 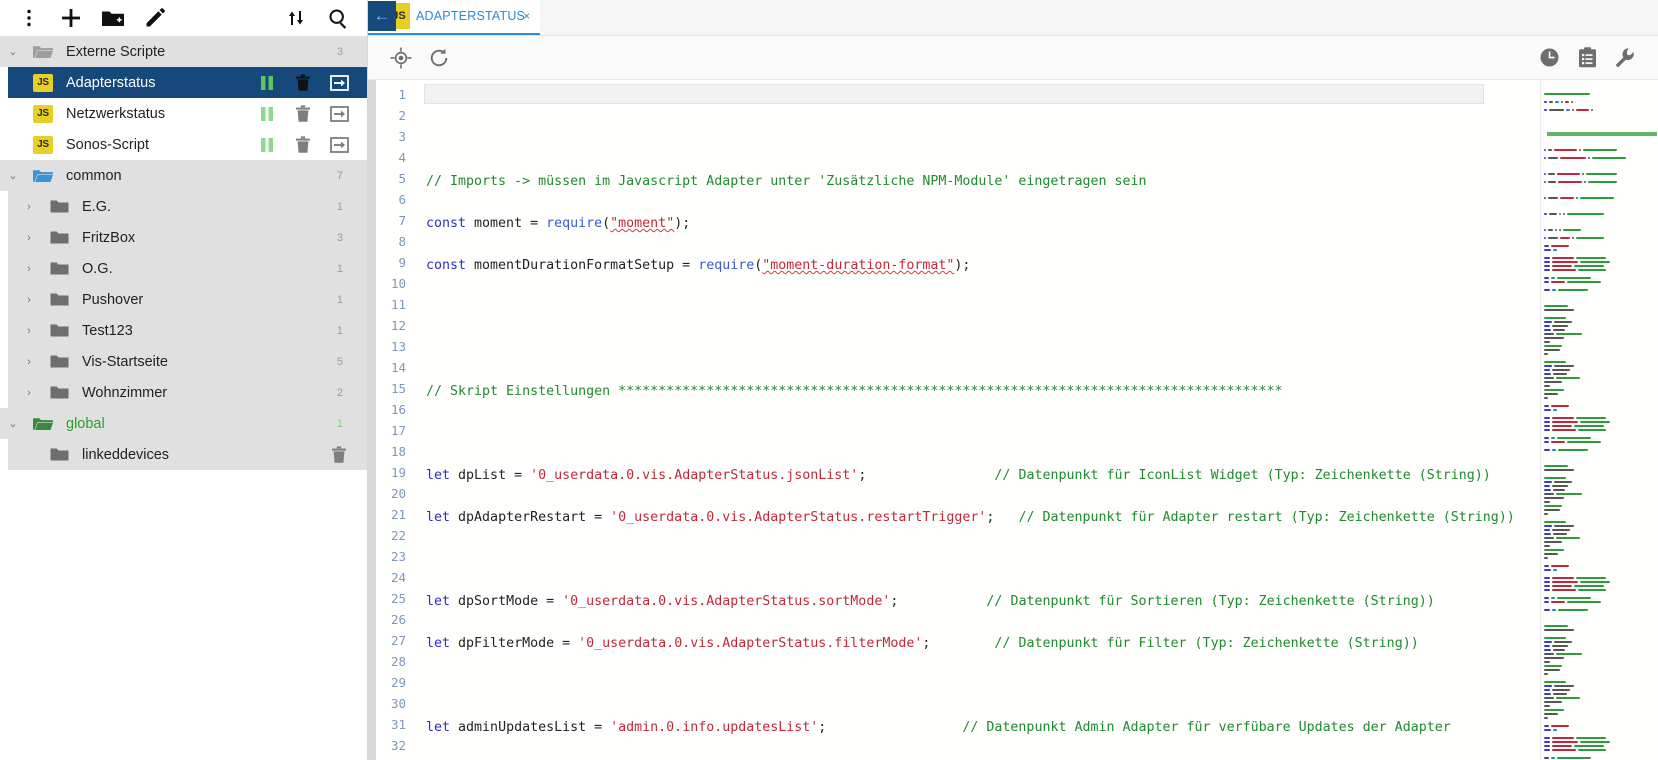 What do you see at coordinates (116, 51) in the screenshot?
I see `tree-group-label: Externe Scripte` at bounding box center [116, 51].